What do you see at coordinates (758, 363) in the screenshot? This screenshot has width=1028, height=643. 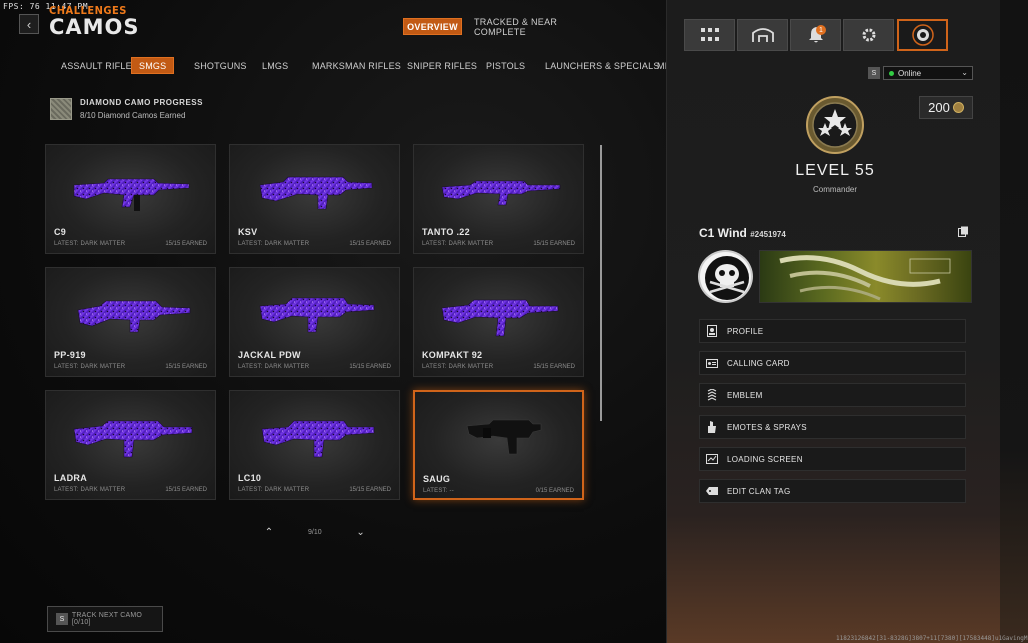 I see `menu-item-label: CALLING CARD` at bounding box center [758, 363].